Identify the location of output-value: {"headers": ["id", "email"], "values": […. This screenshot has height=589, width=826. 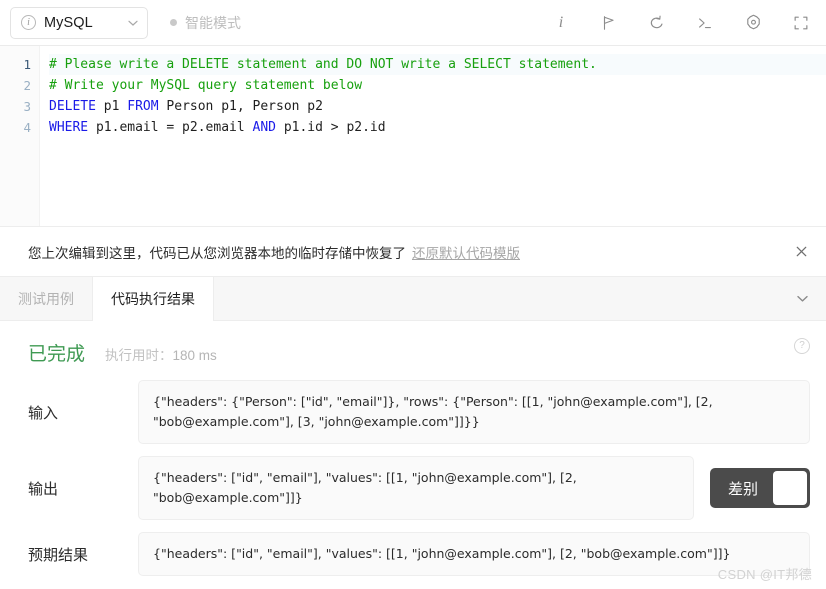
(416, 488).